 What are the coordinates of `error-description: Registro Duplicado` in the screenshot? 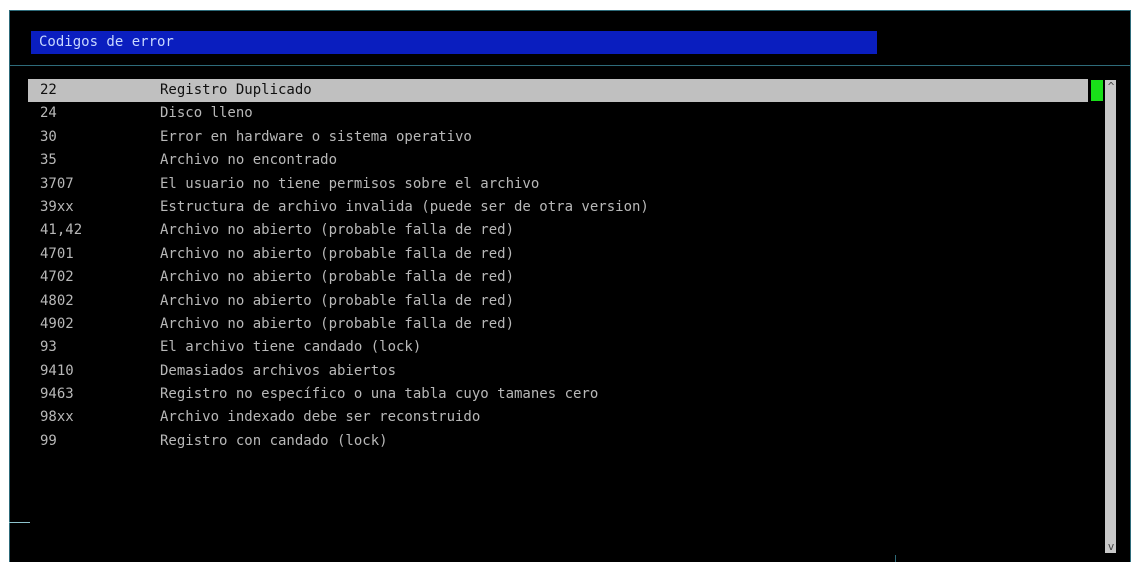 It's located at (236, 90).